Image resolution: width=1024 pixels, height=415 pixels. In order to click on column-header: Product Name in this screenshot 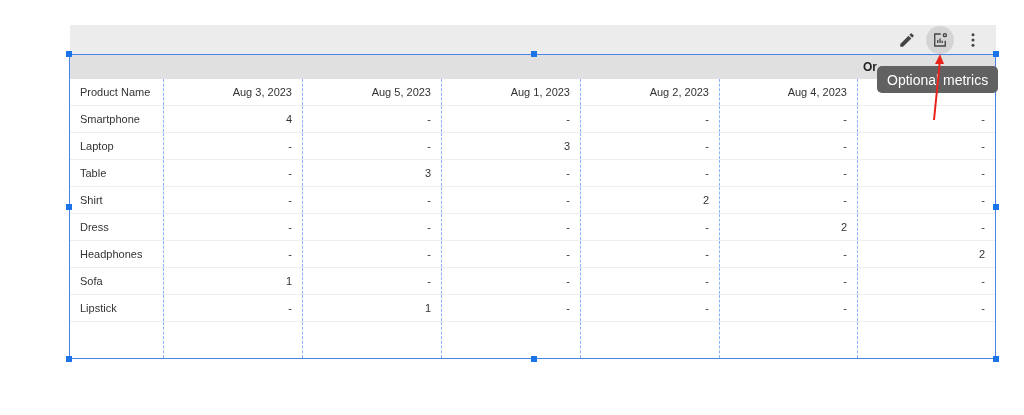, I will do `click(117, 92)`.